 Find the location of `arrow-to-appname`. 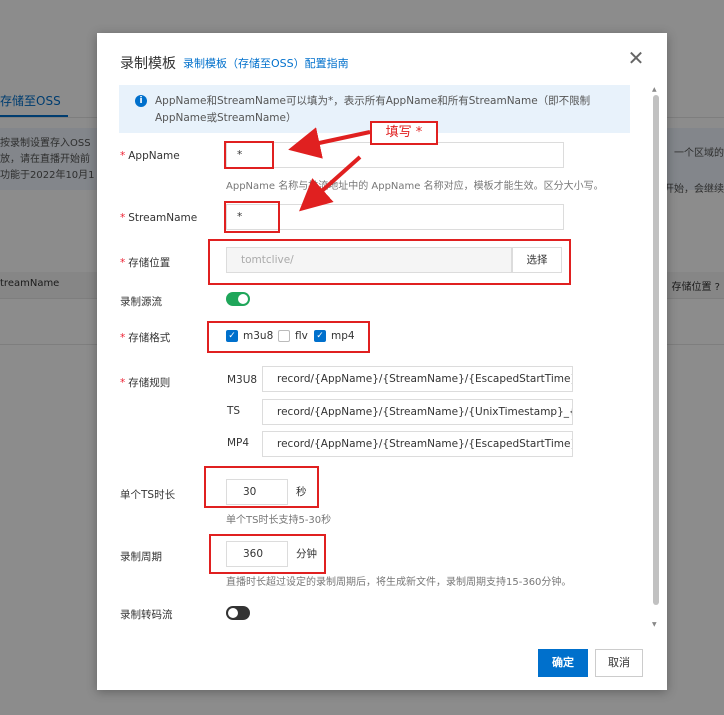

arrow-to-appname is located at coordinates (329, 143).